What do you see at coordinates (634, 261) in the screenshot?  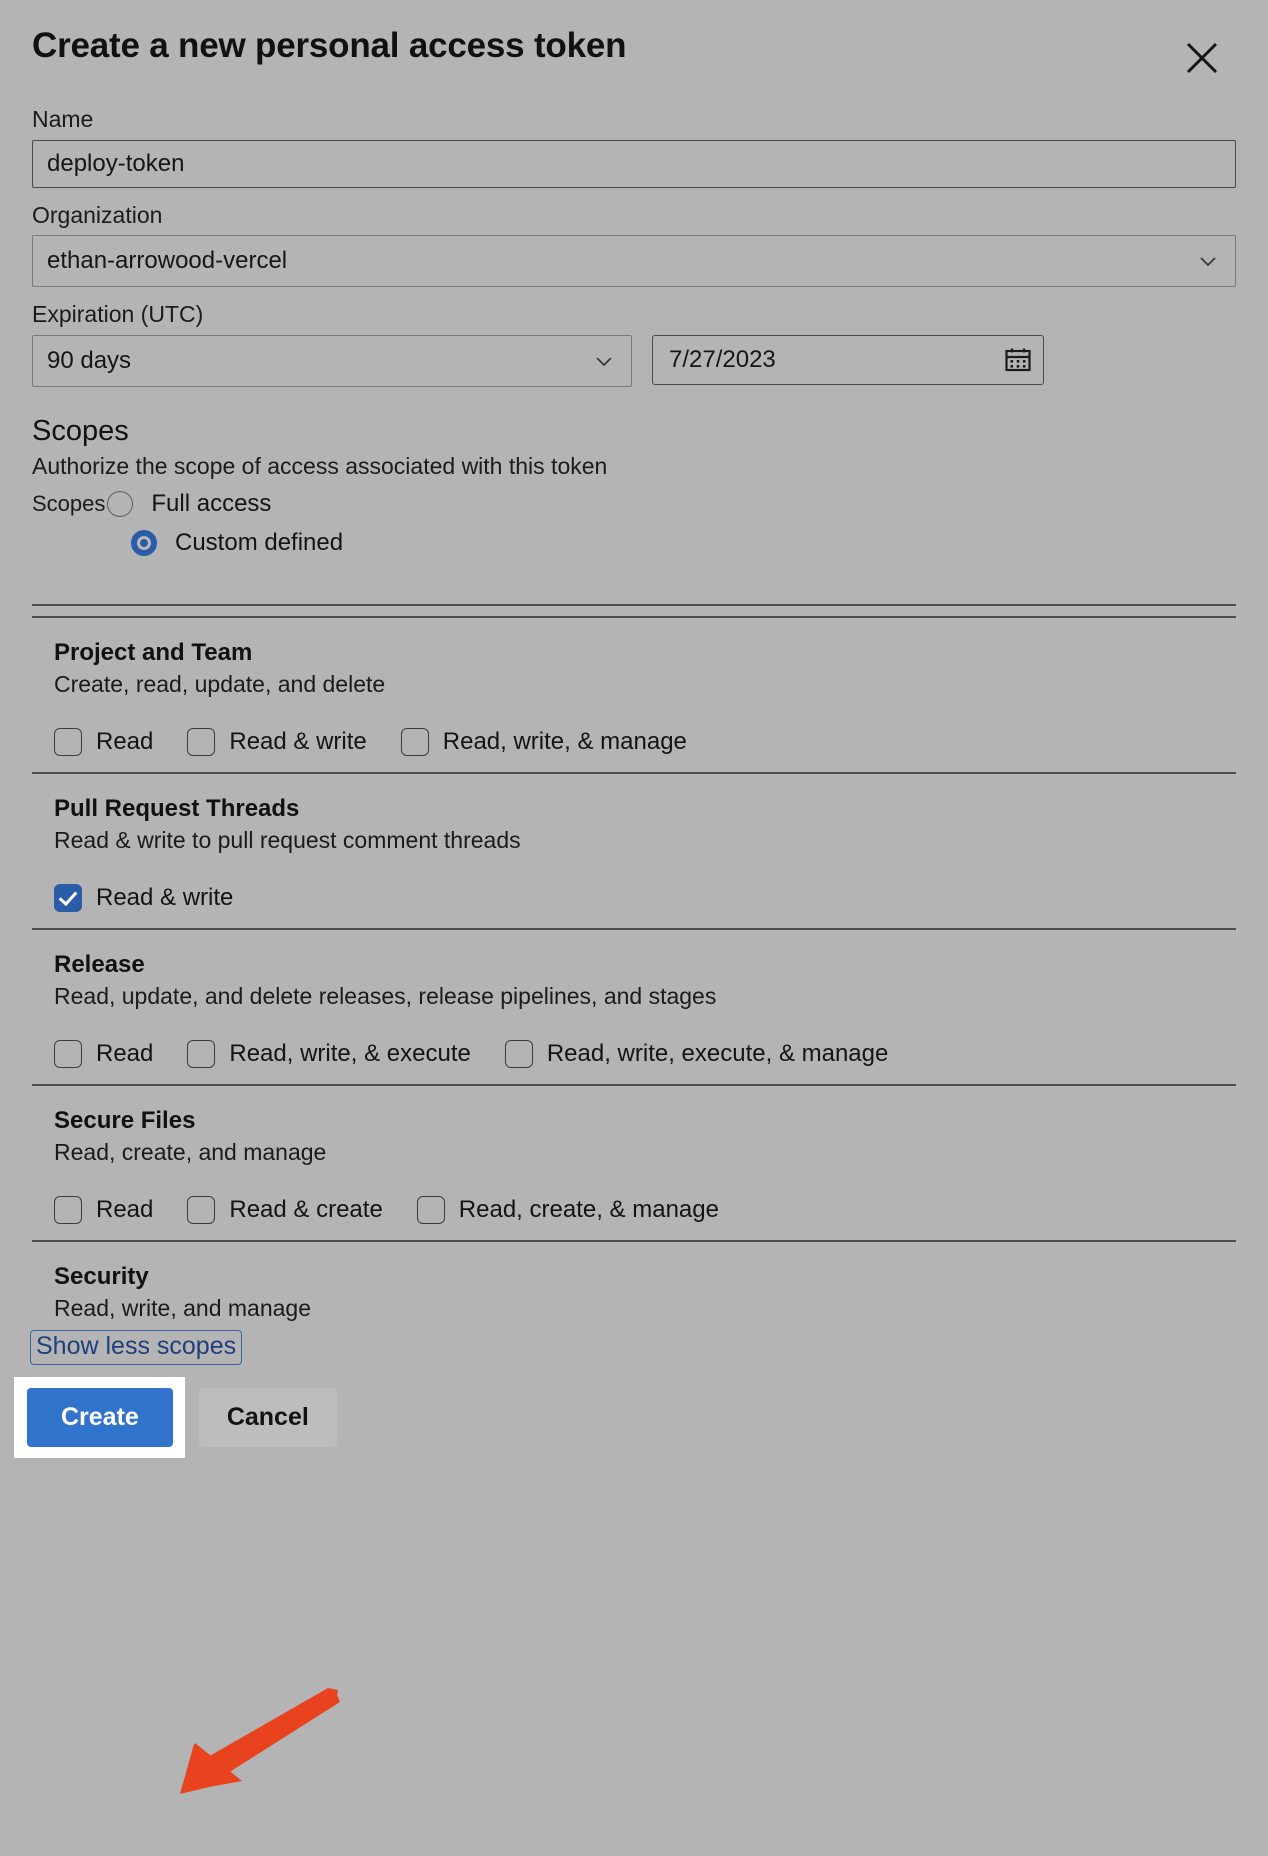 I see `organization-select: ethan-arrowood-vercel` at bounding box center [634, 261].